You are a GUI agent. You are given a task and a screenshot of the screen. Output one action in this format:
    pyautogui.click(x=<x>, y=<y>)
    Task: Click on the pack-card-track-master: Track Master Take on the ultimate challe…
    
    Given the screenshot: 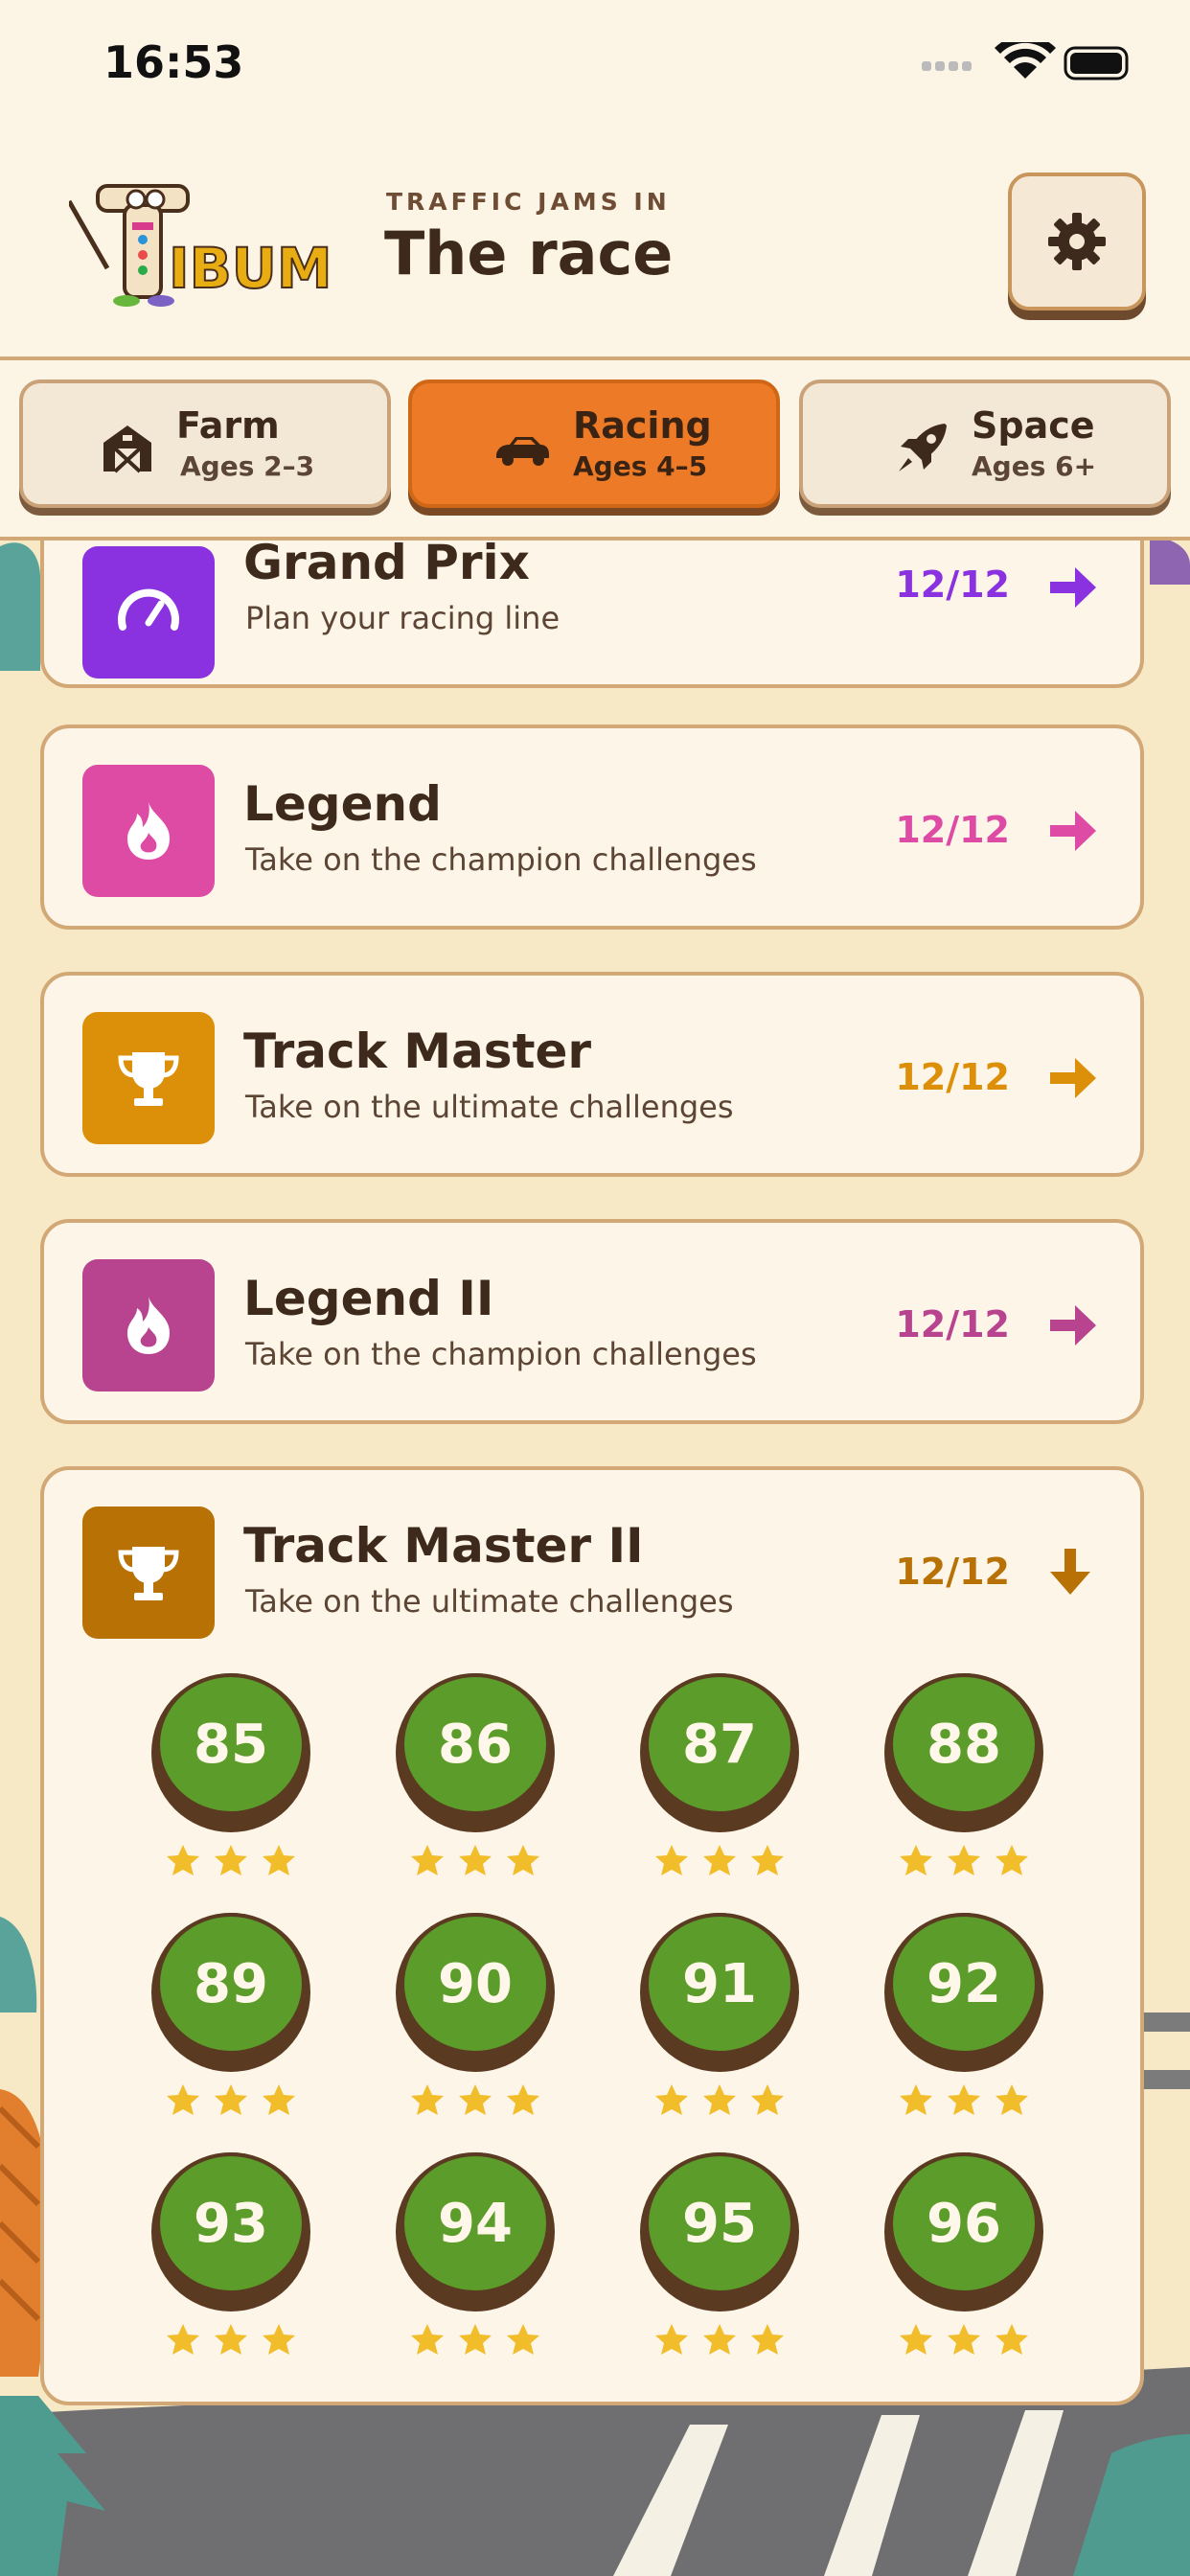 What is the action you would take?
    pyautogui.click(x=592, y=1074)
    